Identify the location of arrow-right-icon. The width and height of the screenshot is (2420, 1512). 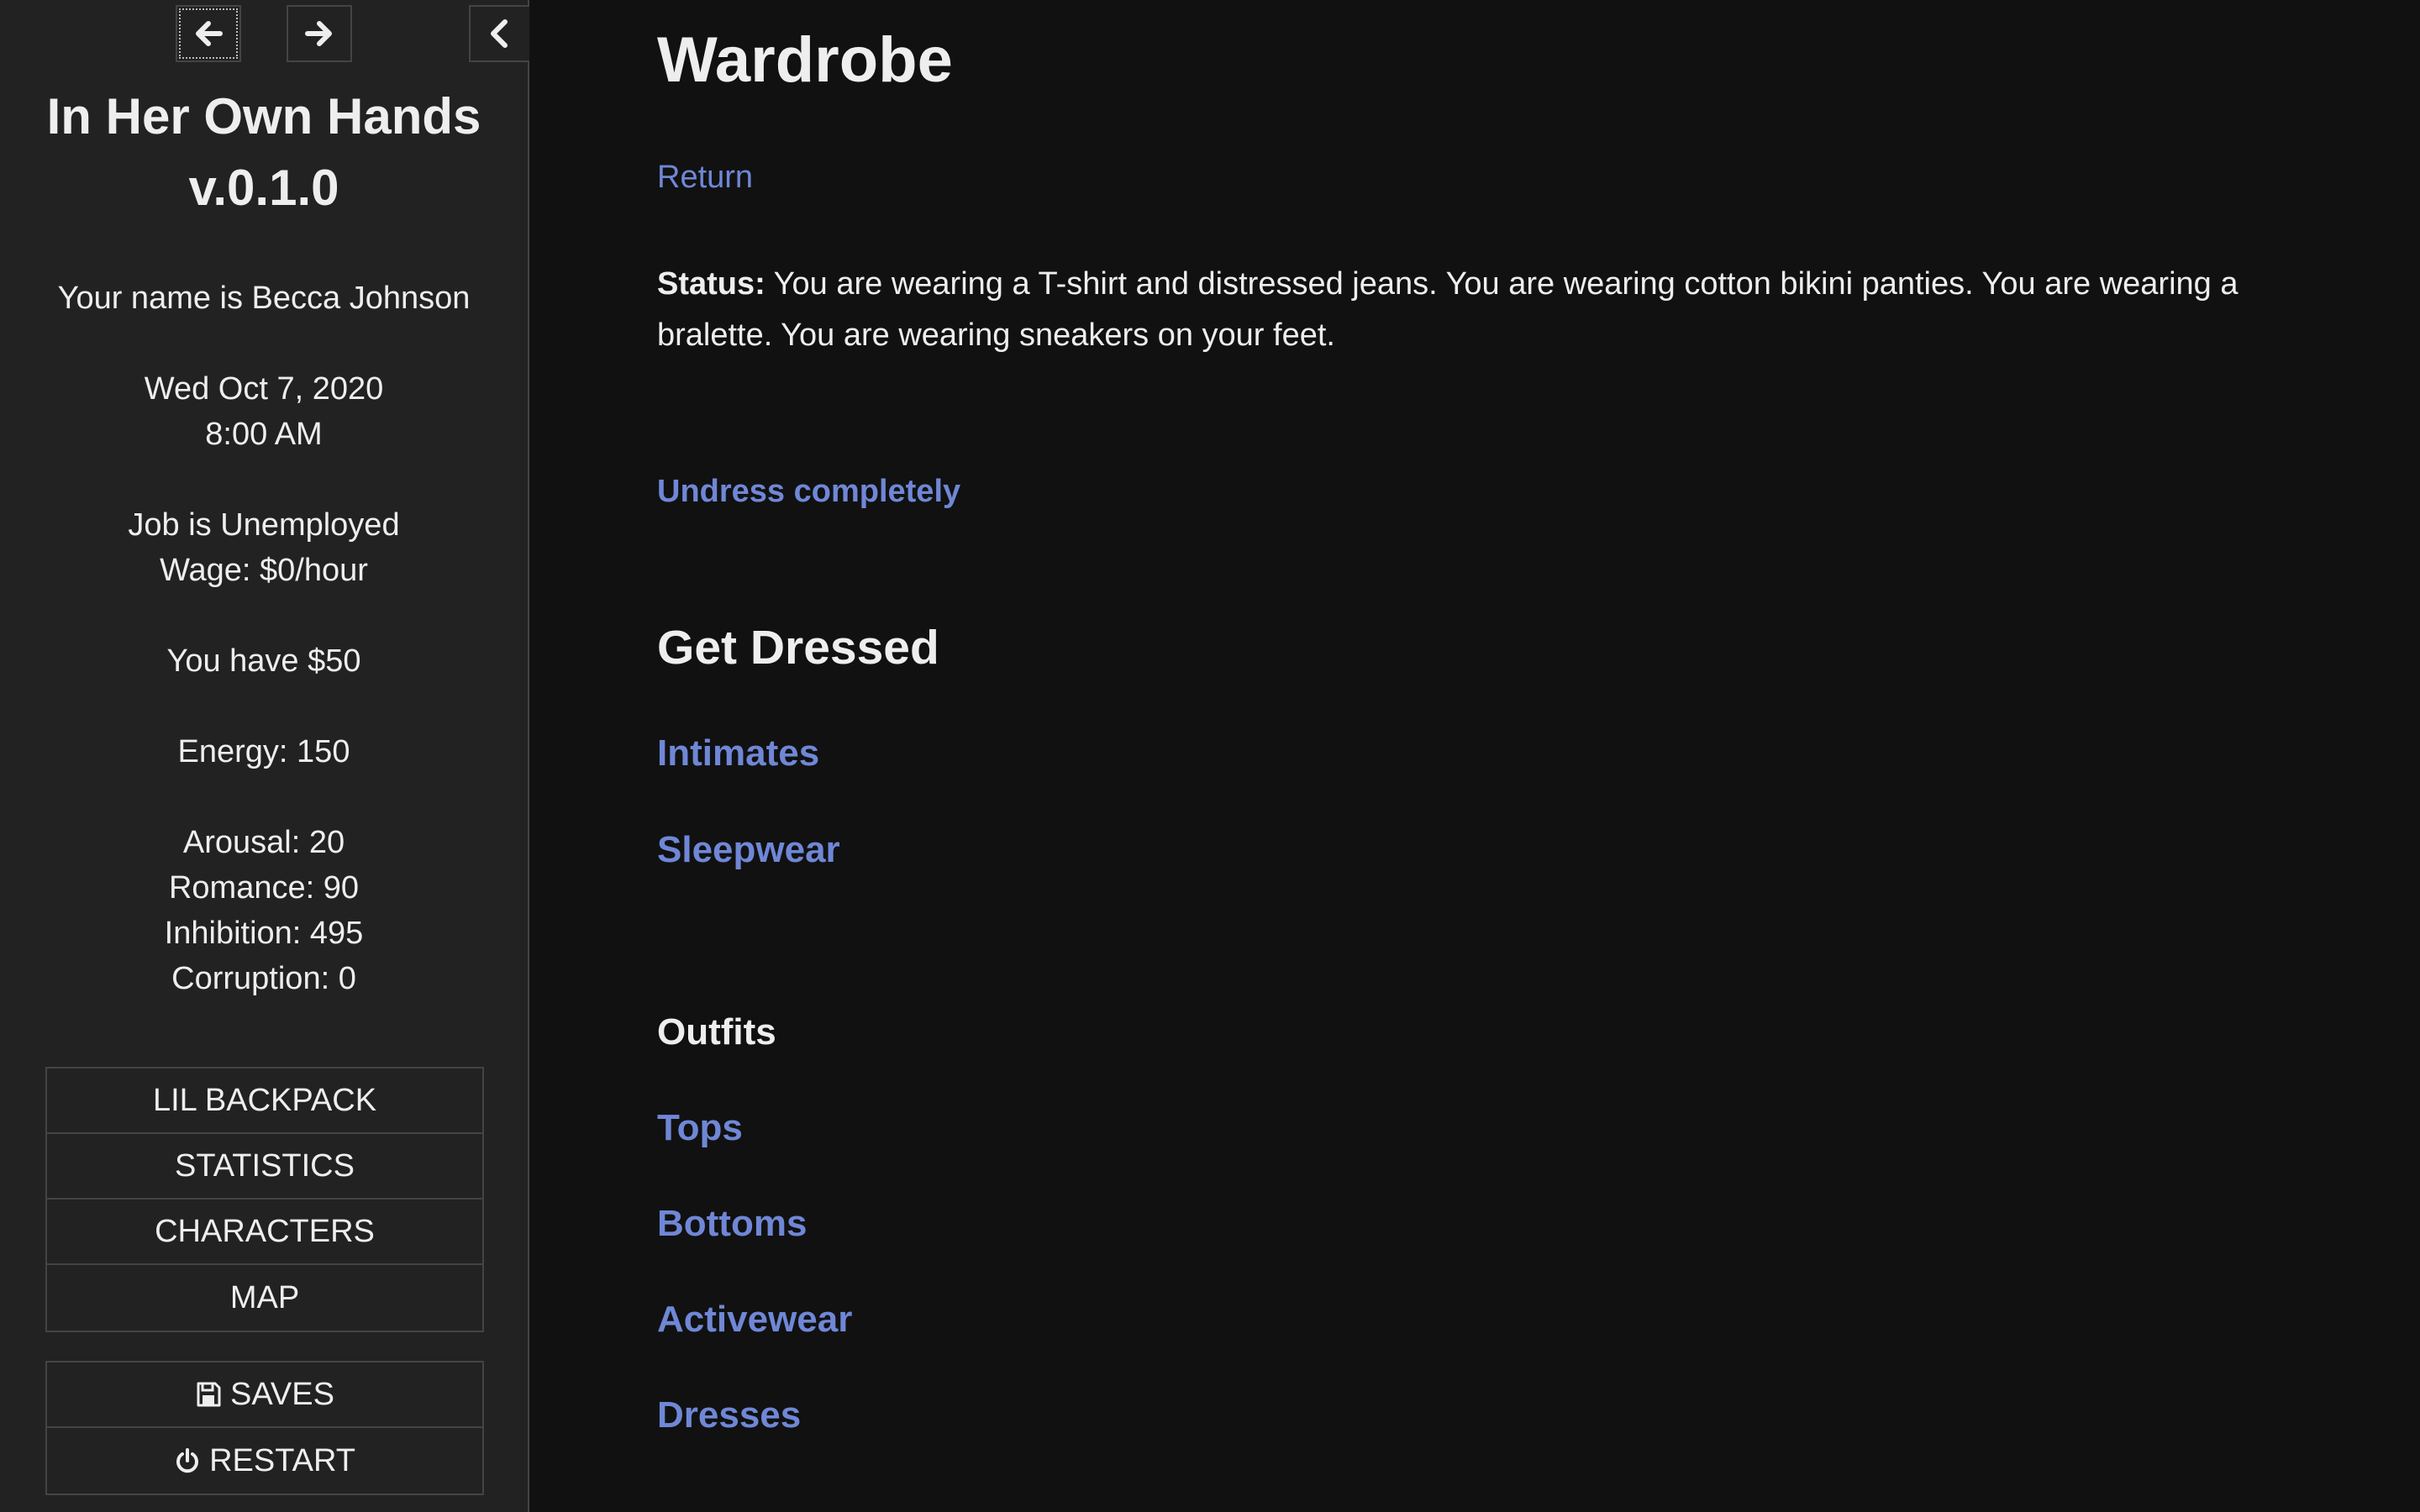
(318, 33).